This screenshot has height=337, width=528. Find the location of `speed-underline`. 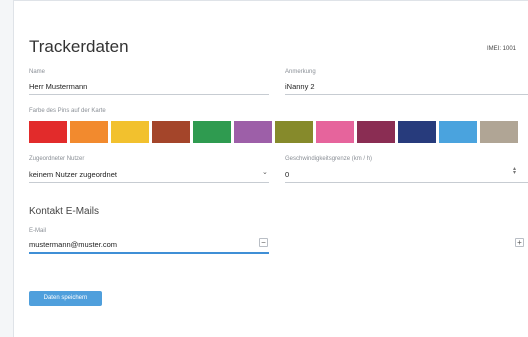

speed-underline is located at coordinates (406, 182).